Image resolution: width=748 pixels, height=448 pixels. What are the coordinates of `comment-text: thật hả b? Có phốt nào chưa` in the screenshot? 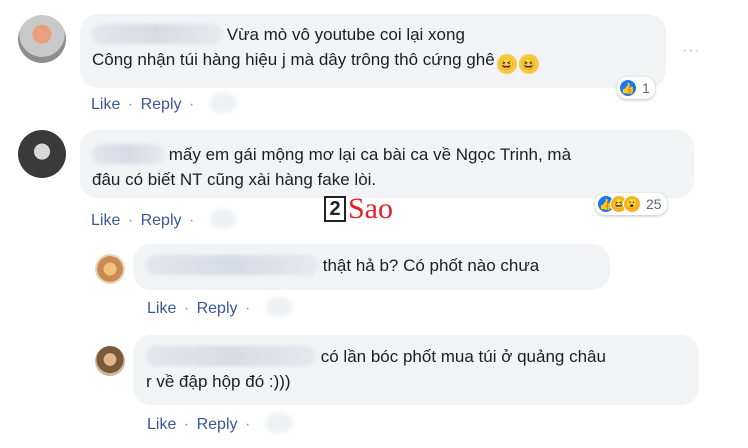 It's located at (431, 265).